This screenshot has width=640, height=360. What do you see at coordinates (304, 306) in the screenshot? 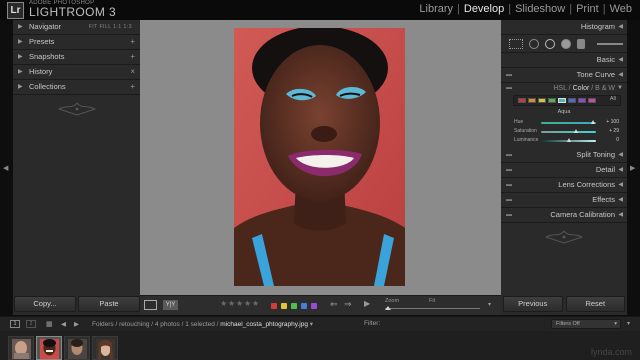
I see `color-label-blue` at bounding box center [304, 306].